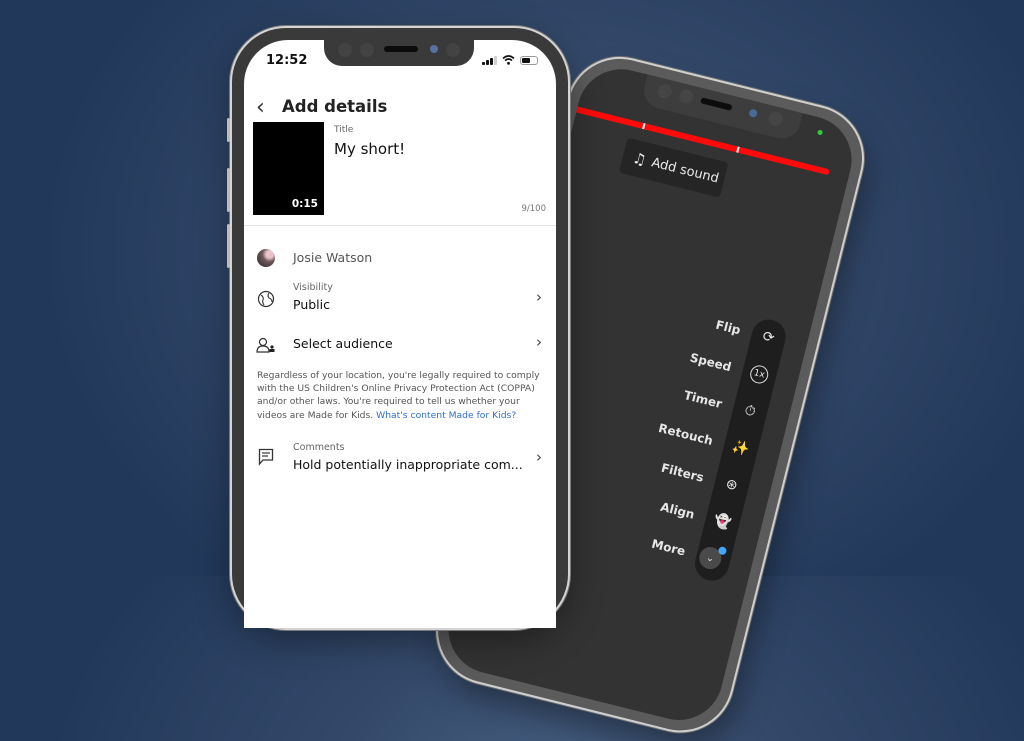 The image size is (1024, 741). What do you see at coordinates (639, 159) in the screenshot?
I see `music-note-icon: ♫` at bounding box center [639, 159].